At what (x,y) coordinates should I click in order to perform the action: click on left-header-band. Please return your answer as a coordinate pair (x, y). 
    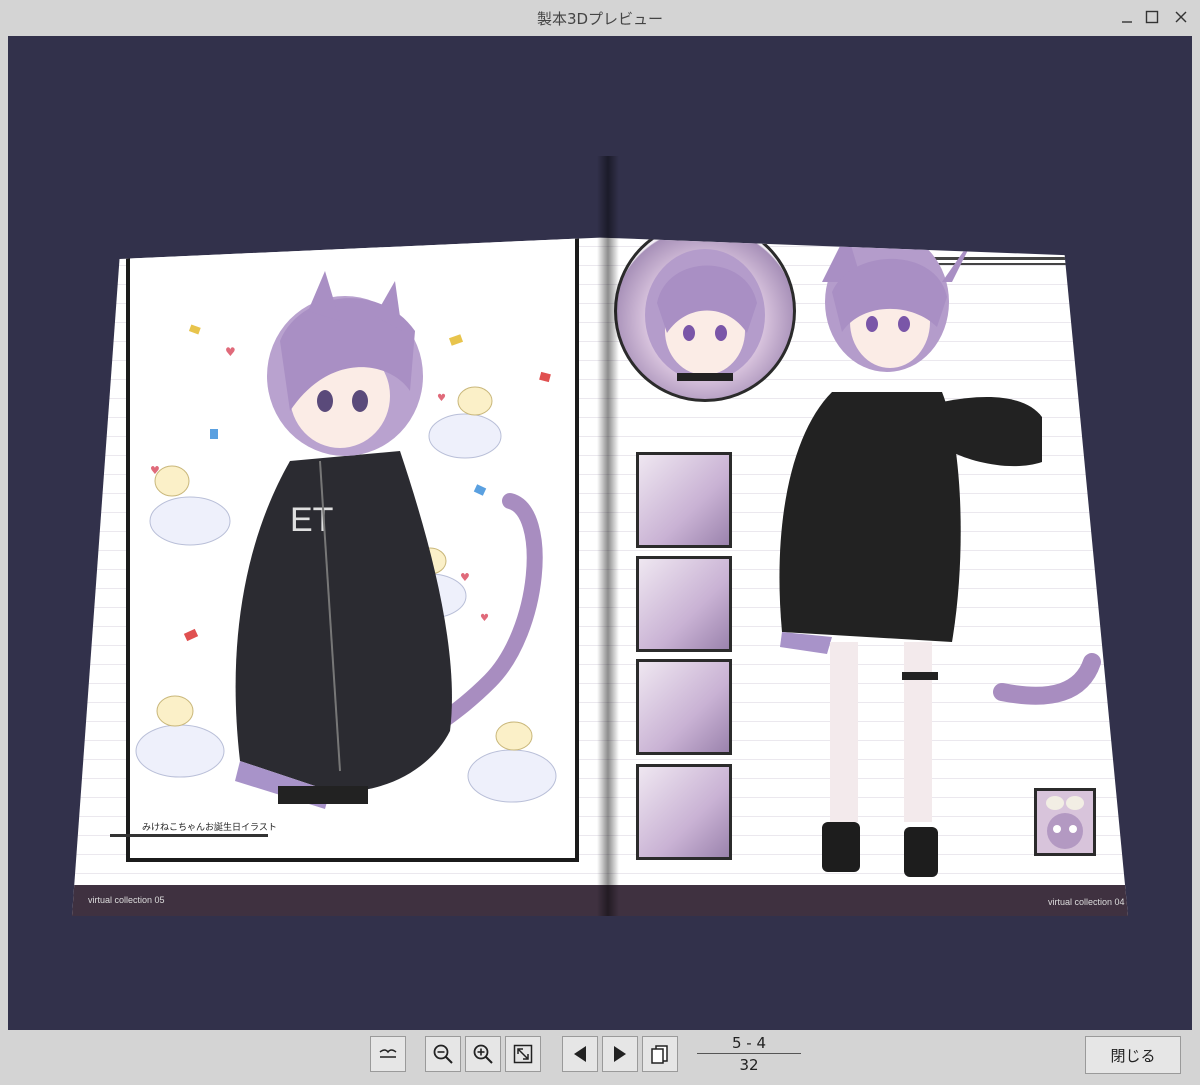
    Looking at the image, I should click on (336, 176).